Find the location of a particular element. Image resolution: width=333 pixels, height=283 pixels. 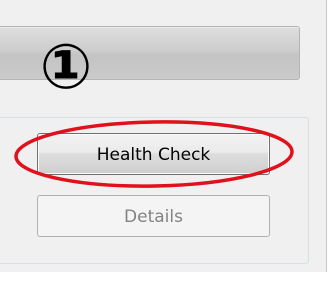

health-check-button: Health Check is located at coordinates (153, 154).